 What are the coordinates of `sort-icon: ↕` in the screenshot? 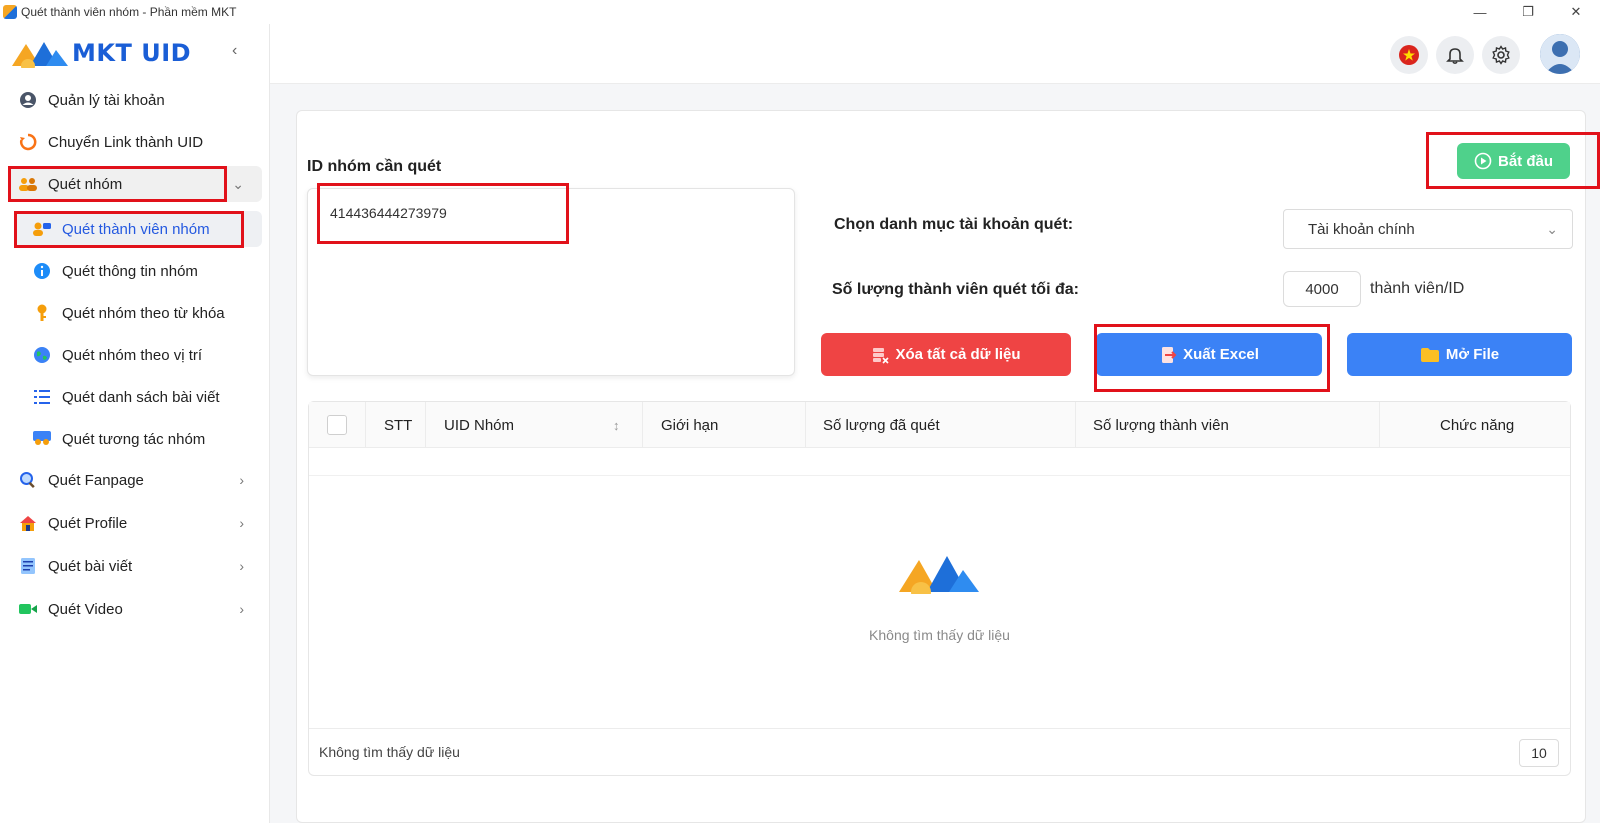 It's located at (616, 425).